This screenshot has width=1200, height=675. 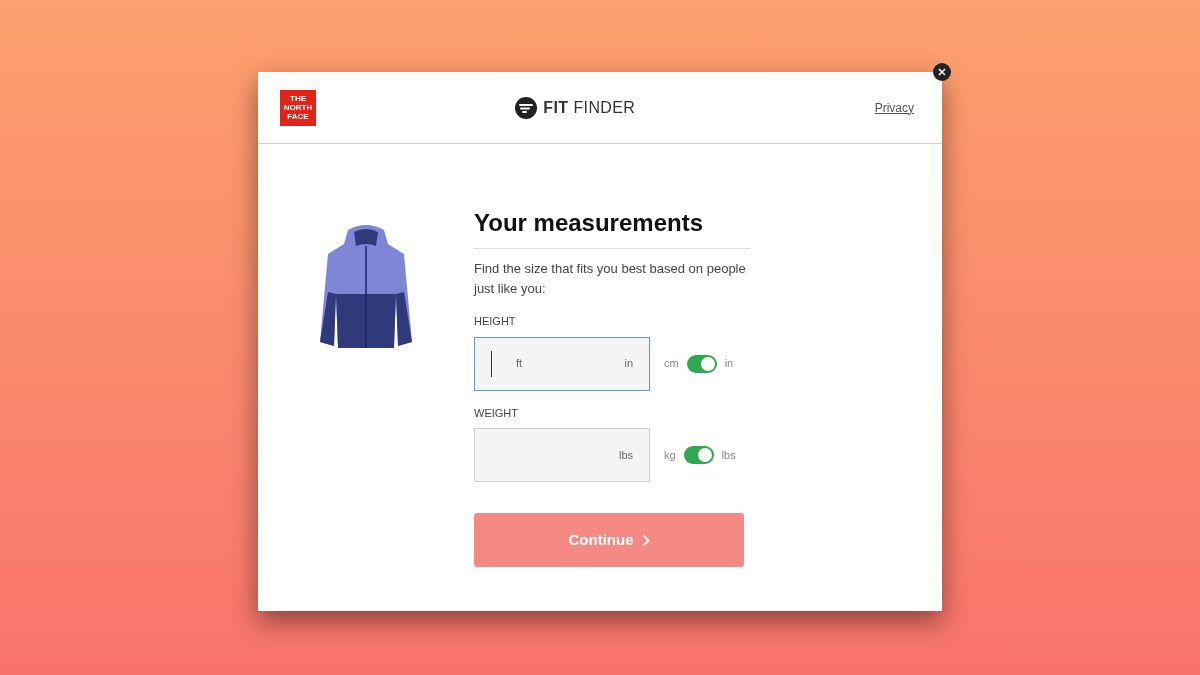 I want to click on brand-logo: THE NORTH FACE, so click(x=298, y=107).